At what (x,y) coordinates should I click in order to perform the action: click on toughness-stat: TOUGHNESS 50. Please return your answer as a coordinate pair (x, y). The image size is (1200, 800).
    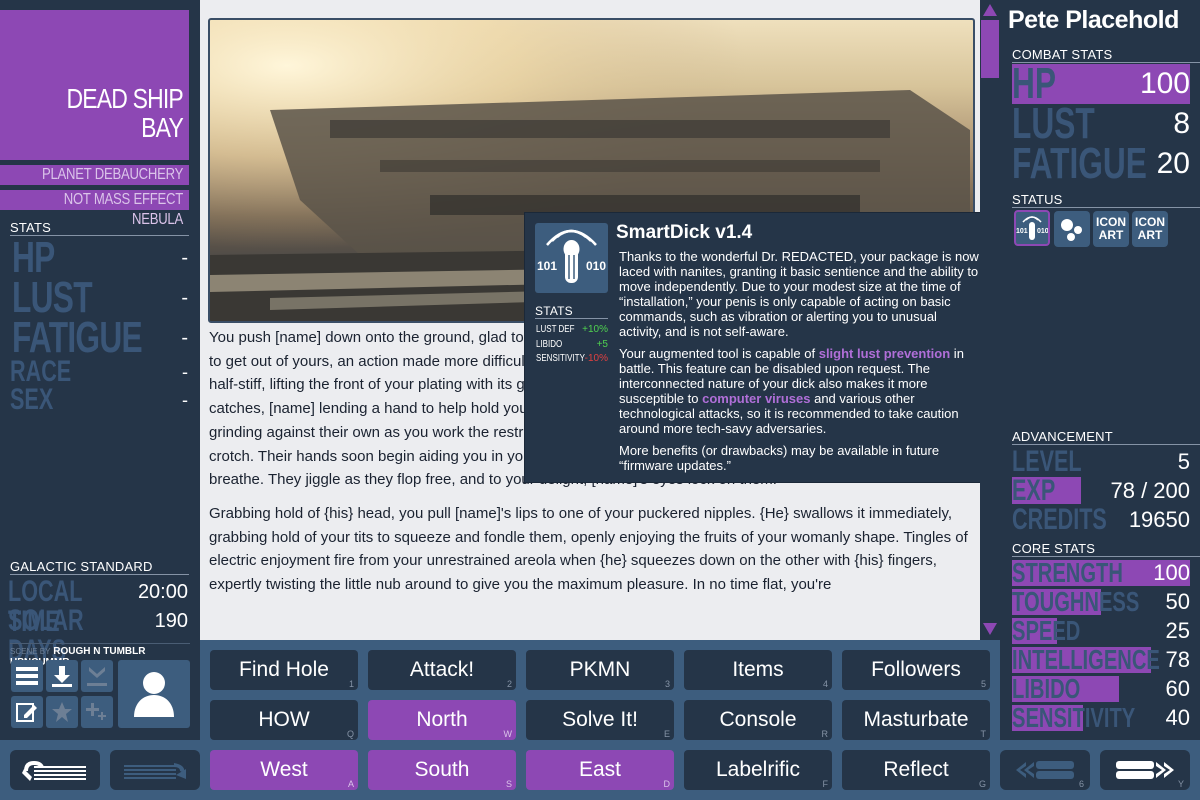
    Looking at the image, I should click on (1101, 601).